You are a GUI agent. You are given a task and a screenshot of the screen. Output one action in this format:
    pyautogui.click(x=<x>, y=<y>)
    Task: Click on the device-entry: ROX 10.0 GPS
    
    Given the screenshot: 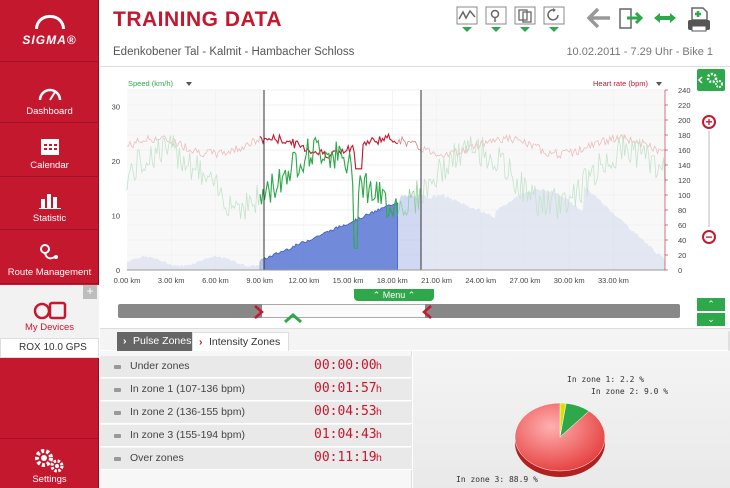 What is the action you would take?
    pyautogui.click(x=49, y=348)
    